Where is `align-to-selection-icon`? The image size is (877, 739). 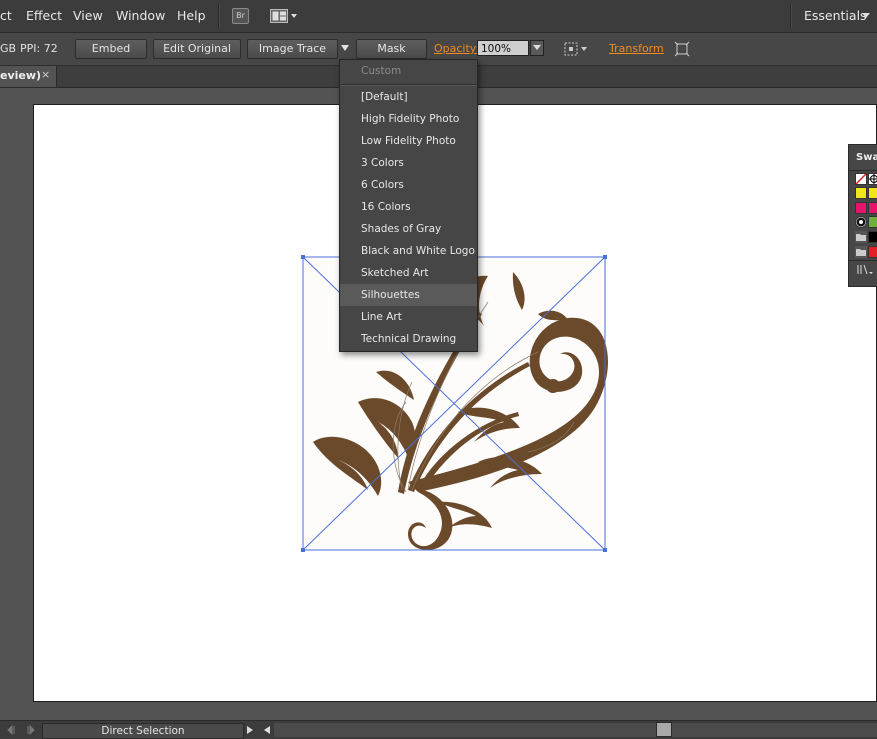
align-to-selection-icon is located at coordinates (576, 49).